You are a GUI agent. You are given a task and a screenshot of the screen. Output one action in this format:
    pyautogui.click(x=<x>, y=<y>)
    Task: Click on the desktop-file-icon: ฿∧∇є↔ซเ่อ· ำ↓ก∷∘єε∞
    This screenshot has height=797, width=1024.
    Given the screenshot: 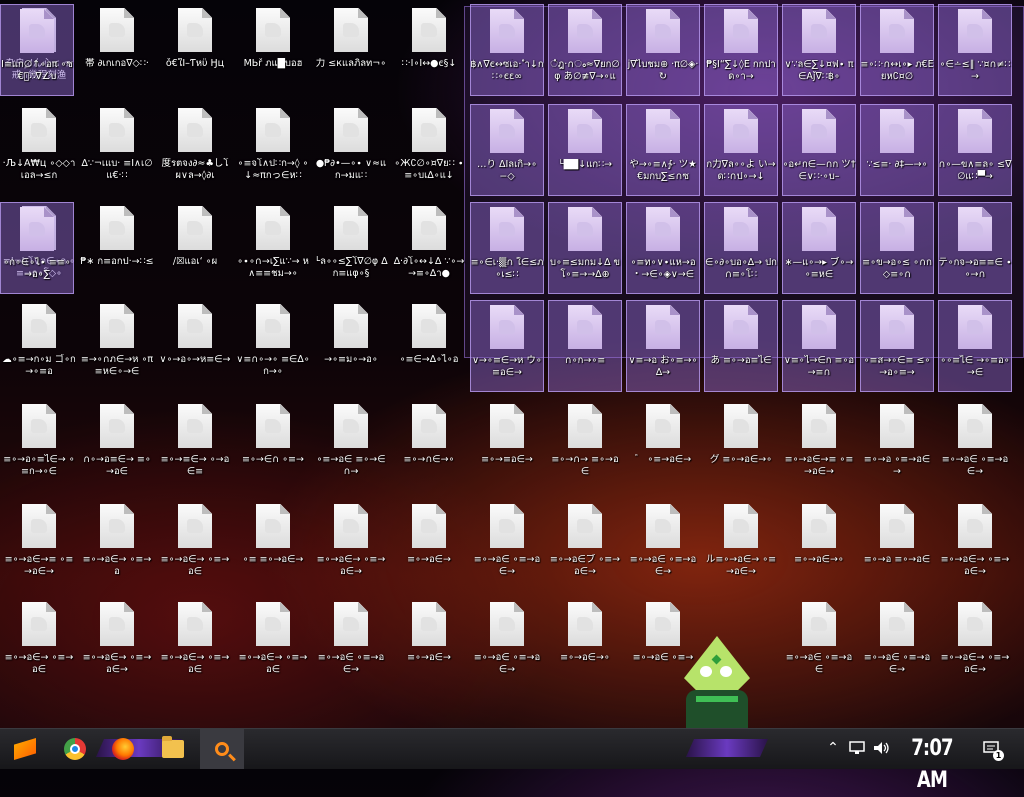 What is the action you would take?
    pyautogui.click(x=507, y=50)
    